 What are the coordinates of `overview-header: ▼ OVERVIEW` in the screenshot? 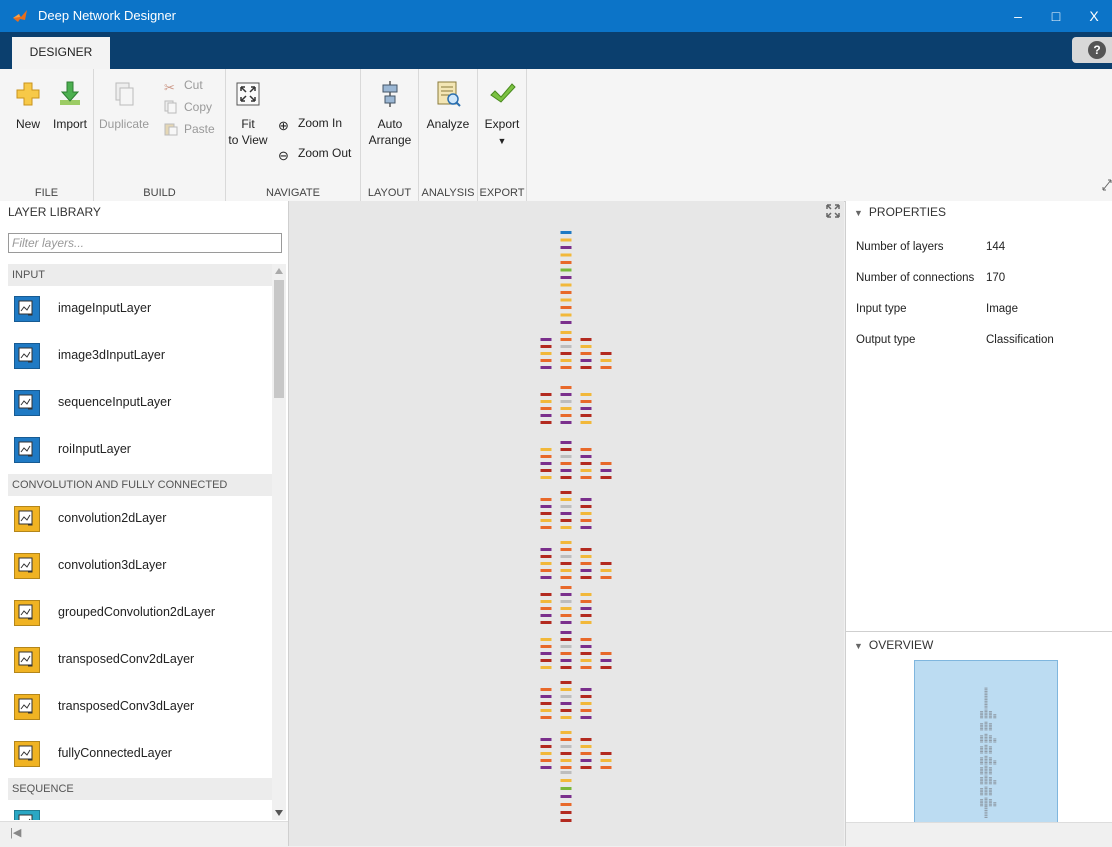 It's located at (893, 645).